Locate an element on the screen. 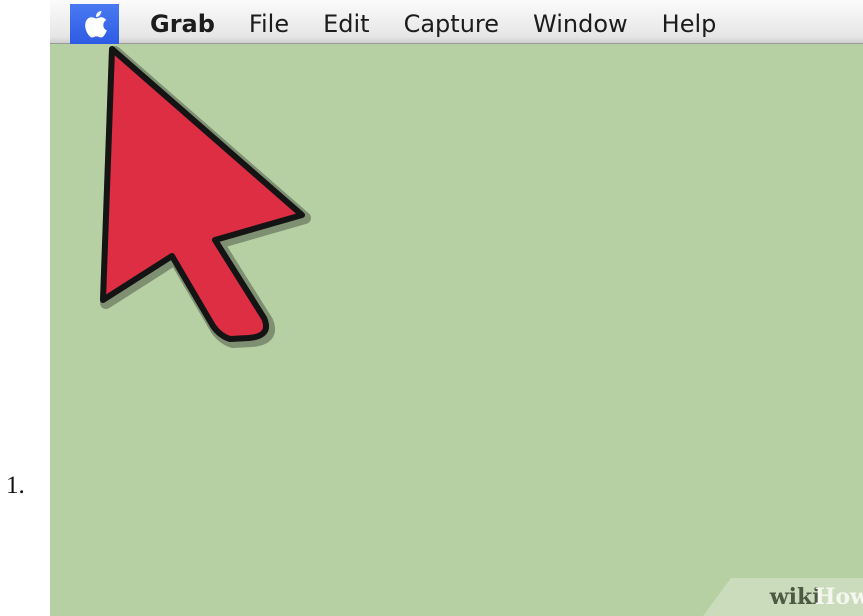 The height and width of the screenshot is (616, 863). menu-help: Help is located at coordinates (689, 22).